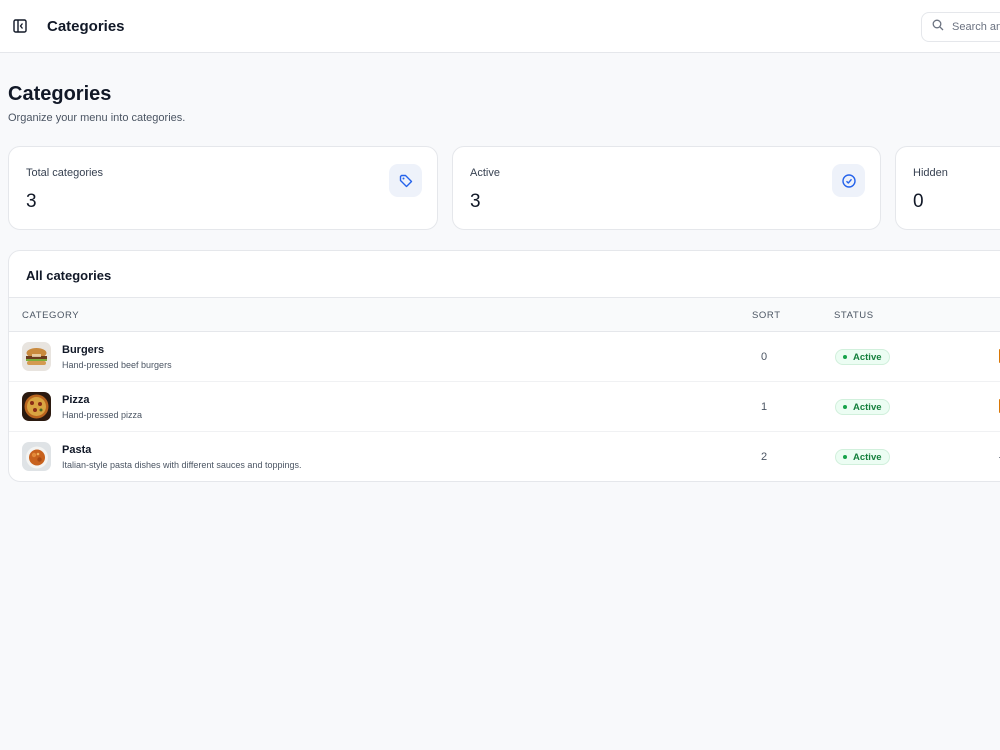 This screenshot has height=750, width=1000. What do you see at coordinates (485, 173) in the screenshot?
I see `stat-label: Active` at bounding box center [485, 173].